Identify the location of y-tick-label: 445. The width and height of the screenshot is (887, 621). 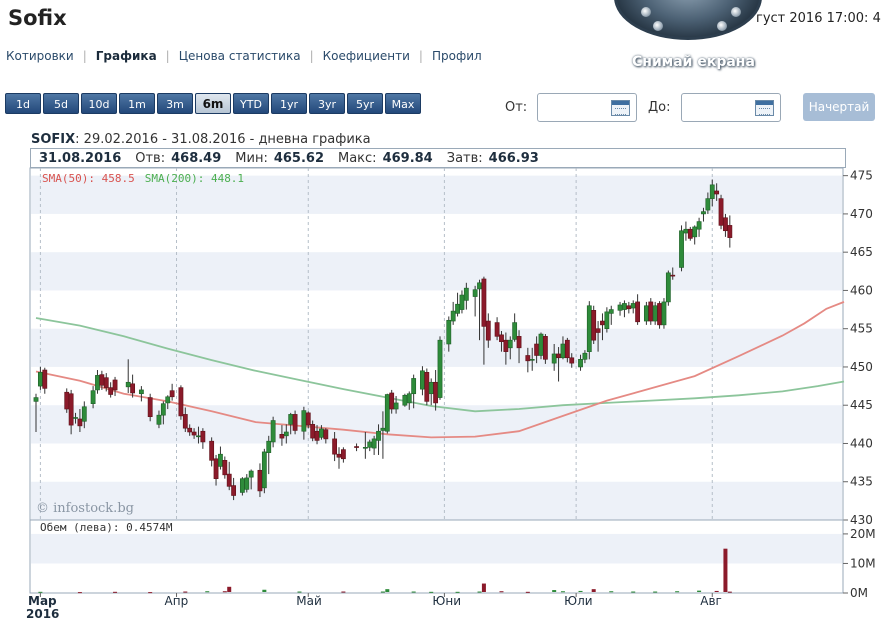
(861, 405).